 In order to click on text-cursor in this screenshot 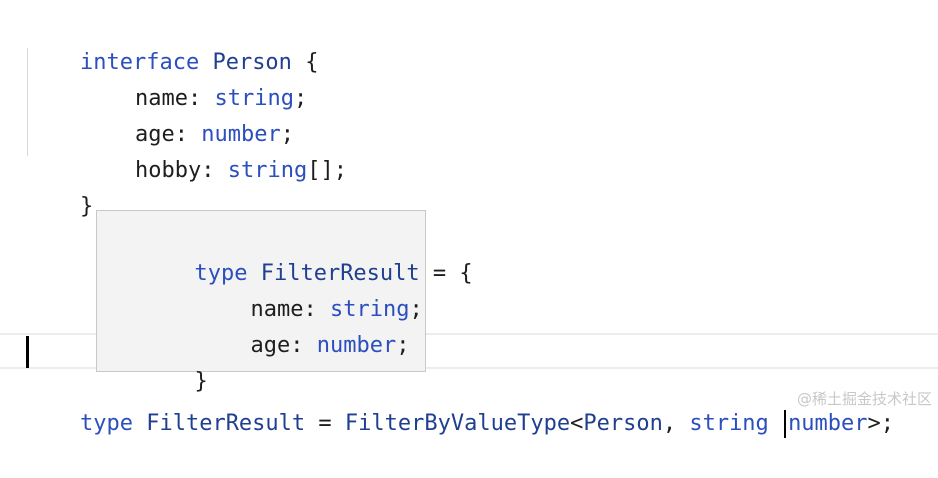, I will do `click(785, 424)`.